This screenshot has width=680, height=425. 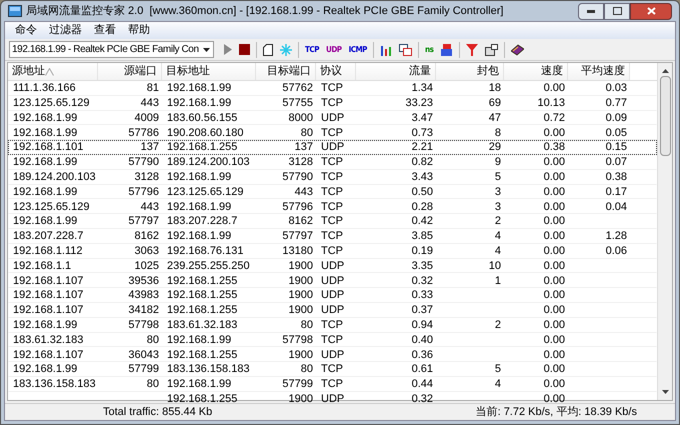 What do you see at coordinates (518, 50) in the screenshot?
I see `book-icon` at bounding box center [518, 50].